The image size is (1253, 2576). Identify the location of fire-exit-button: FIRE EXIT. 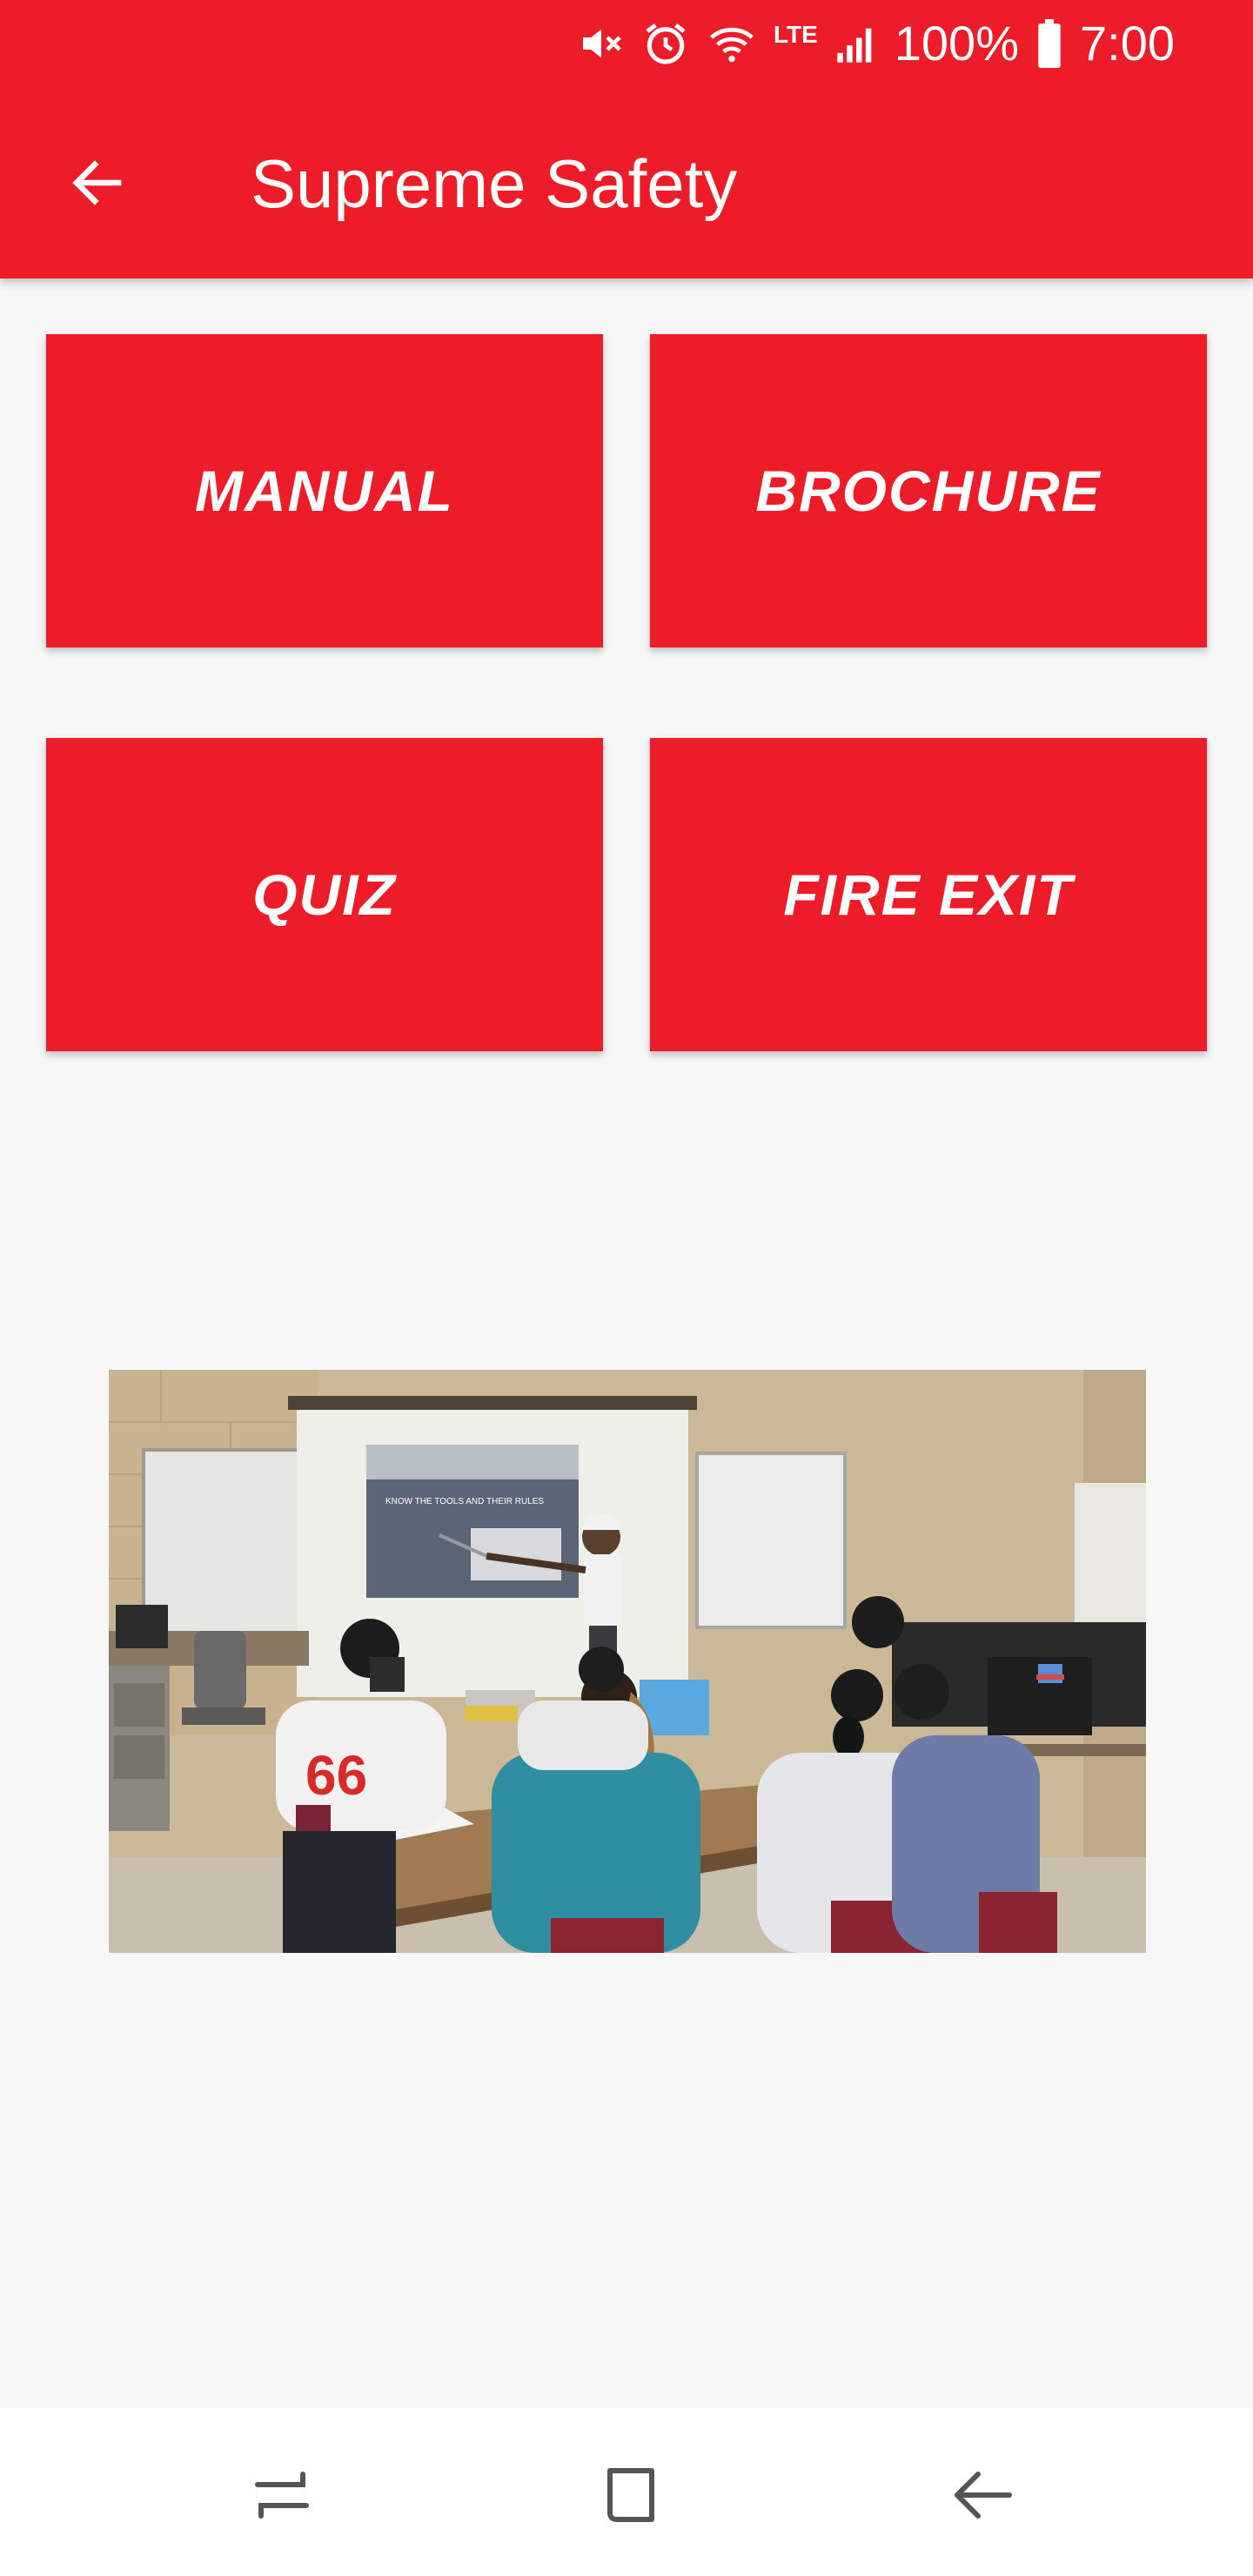
(928, 894).